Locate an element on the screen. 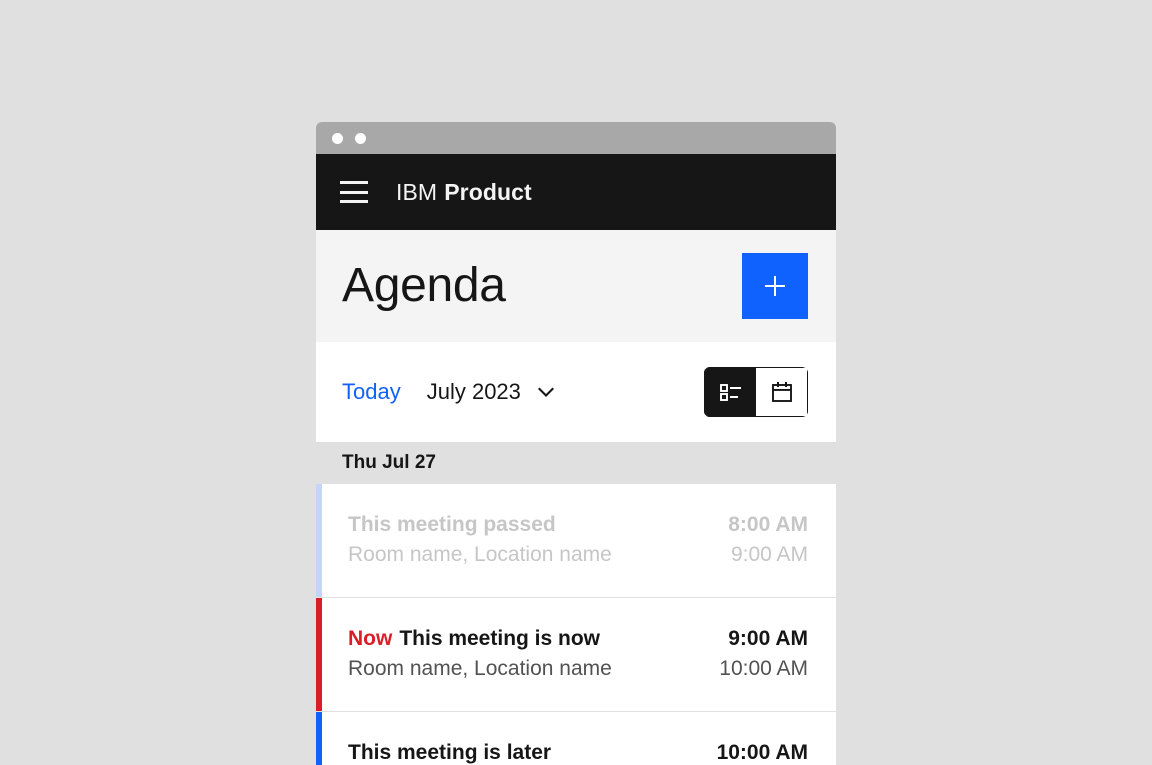 This screenshot has width=1152, height=765. event-time-group: 8:00 AM 9:00 AM is located at coordinates (768, 540).